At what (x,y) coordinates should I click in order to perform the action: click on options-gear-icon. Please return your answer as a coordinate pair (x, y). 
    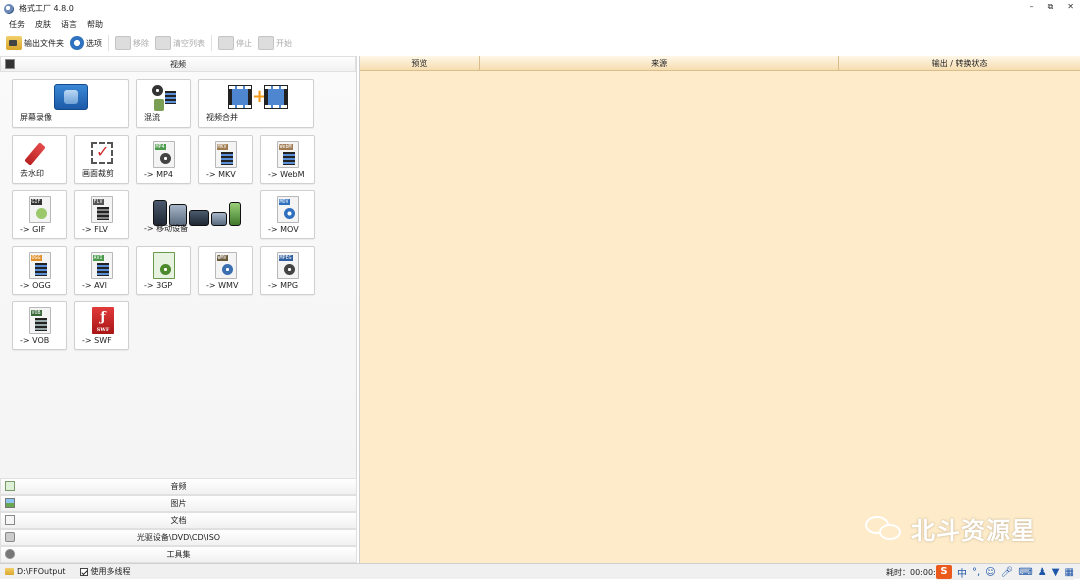
    Looking at the image, I should click on (77, 43).